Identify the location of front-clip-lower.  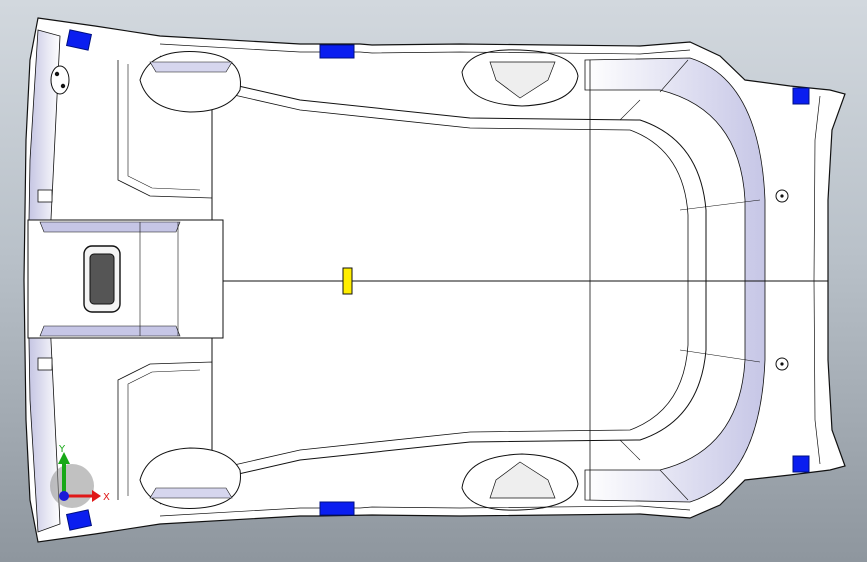
(45, 364).